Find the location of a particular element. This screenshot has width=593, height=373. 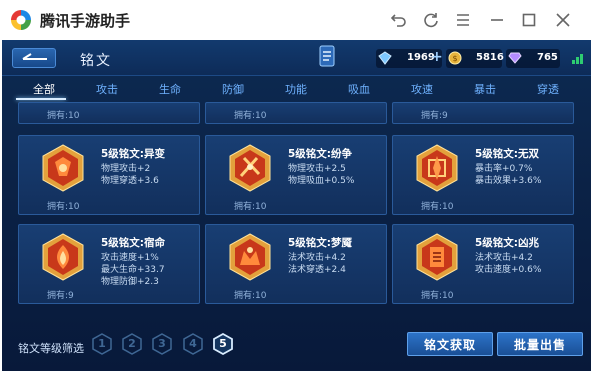

rune-page-icon is located at coordinates (327, 57).